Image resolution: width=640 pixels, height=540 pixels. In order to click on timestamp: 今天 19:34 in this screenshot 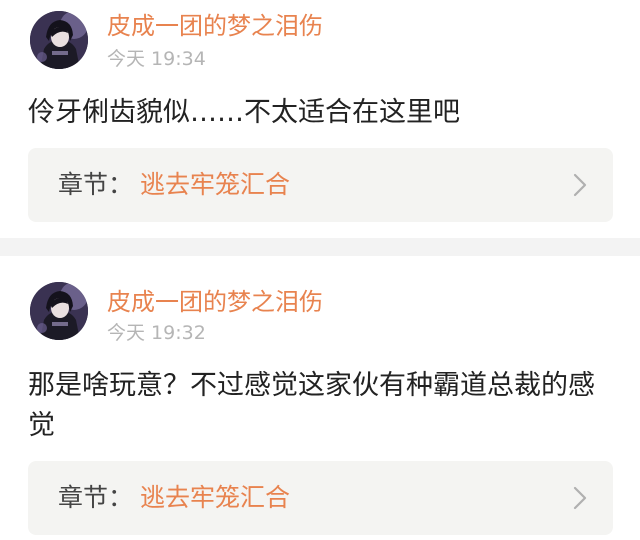, I will do `click(156, 59)`.